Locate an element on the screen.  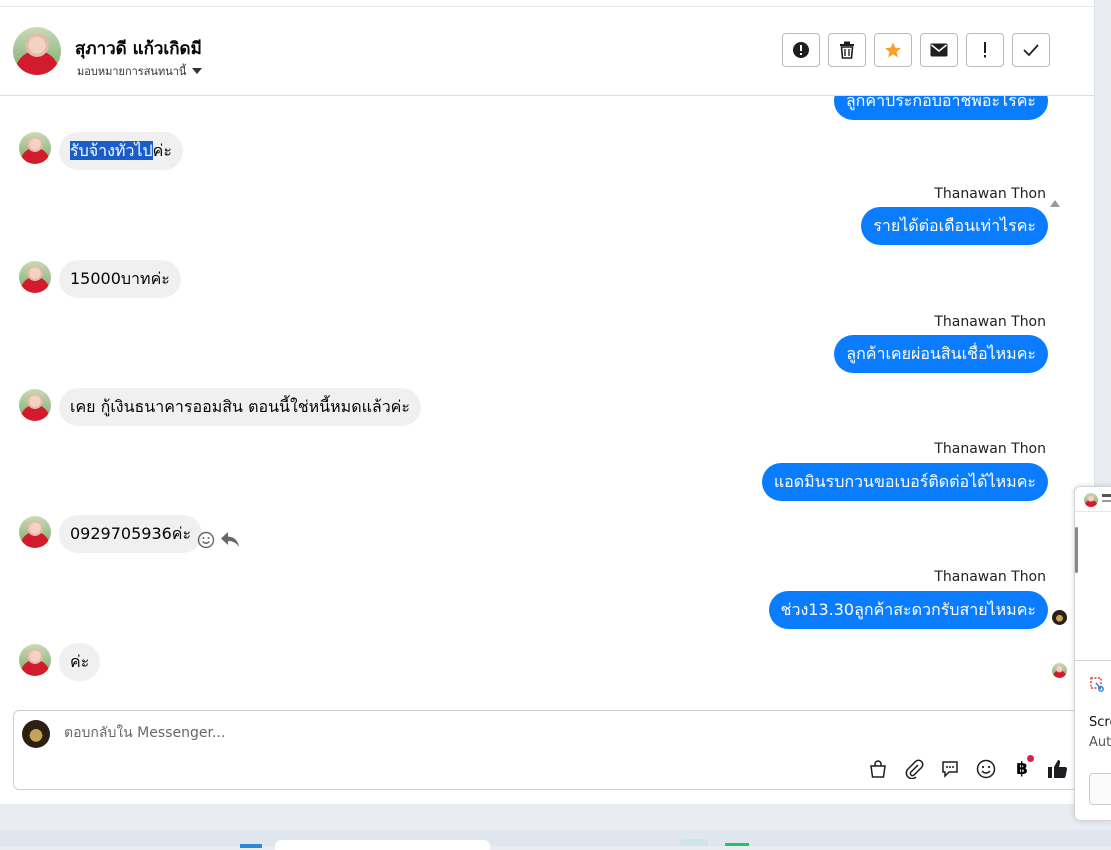
page-avatar is located at coordinates (36, 734).